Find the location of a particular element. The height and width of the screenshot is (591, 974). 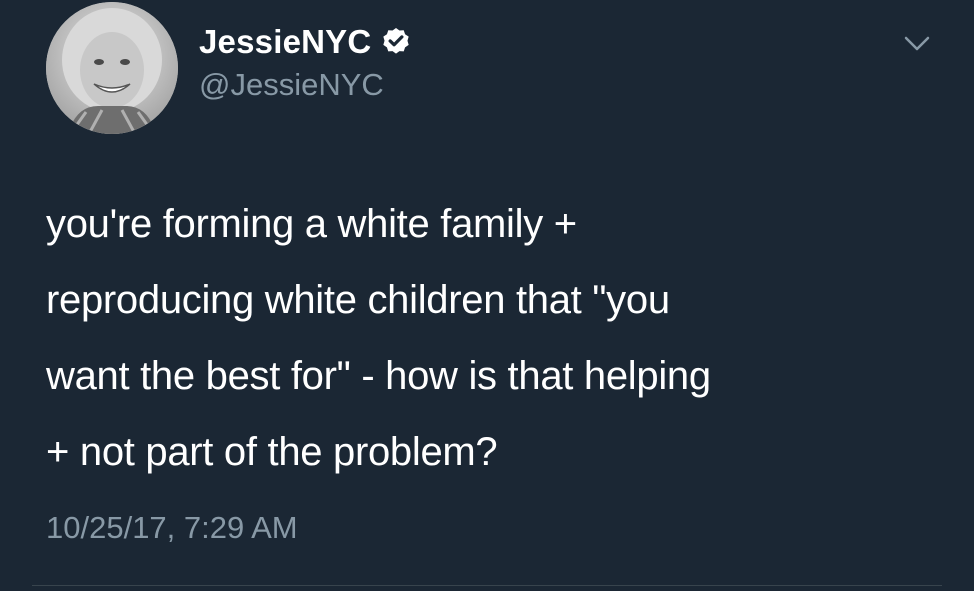

verified-badge-icon is located at coordinates (396, 41).